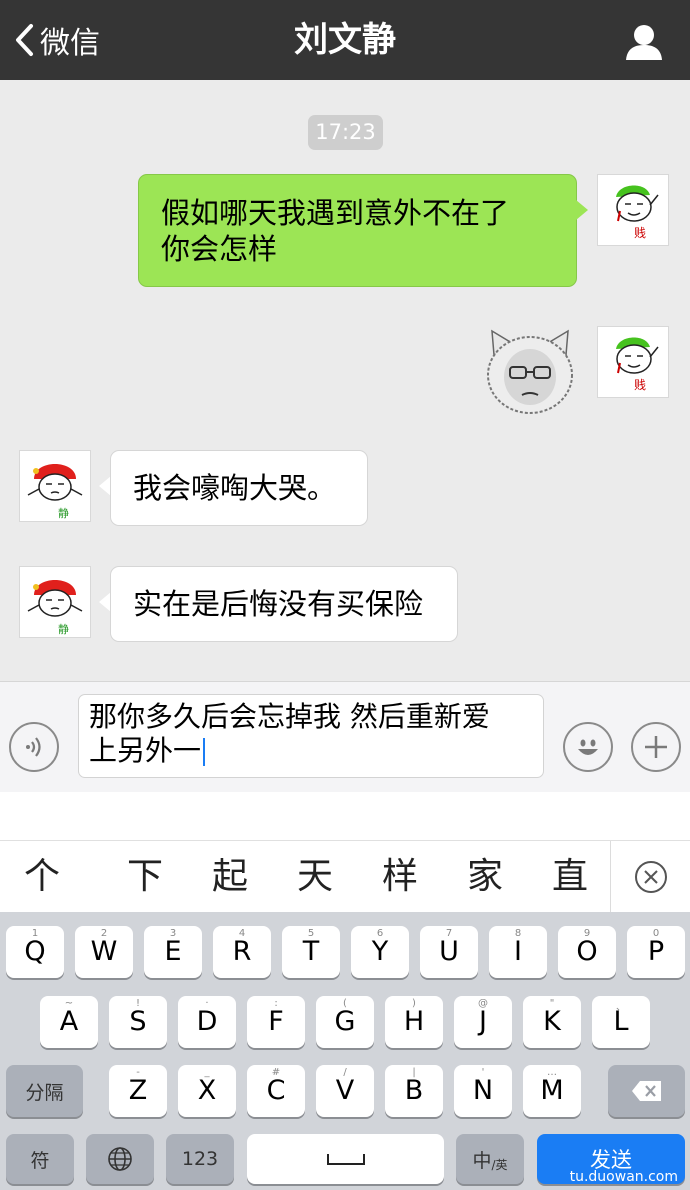  Describe the element at coordinates (400, 877) in the screenshot. I see `candidate-word: 样` at that location.